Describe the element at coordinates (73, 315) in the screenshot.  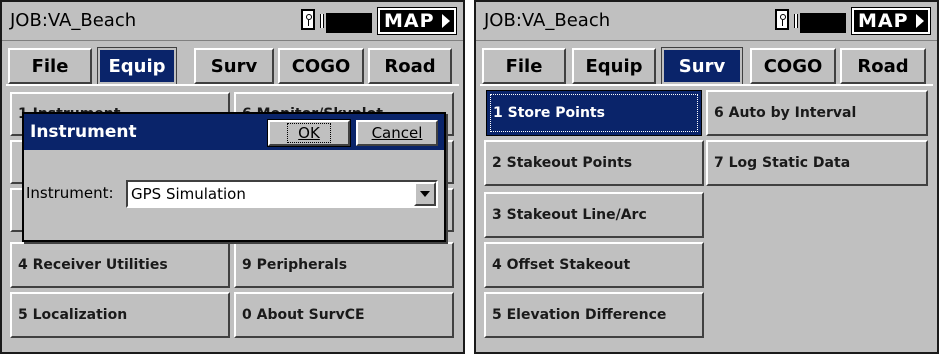
I see `menu-item-label: 5 Localization` at that location.